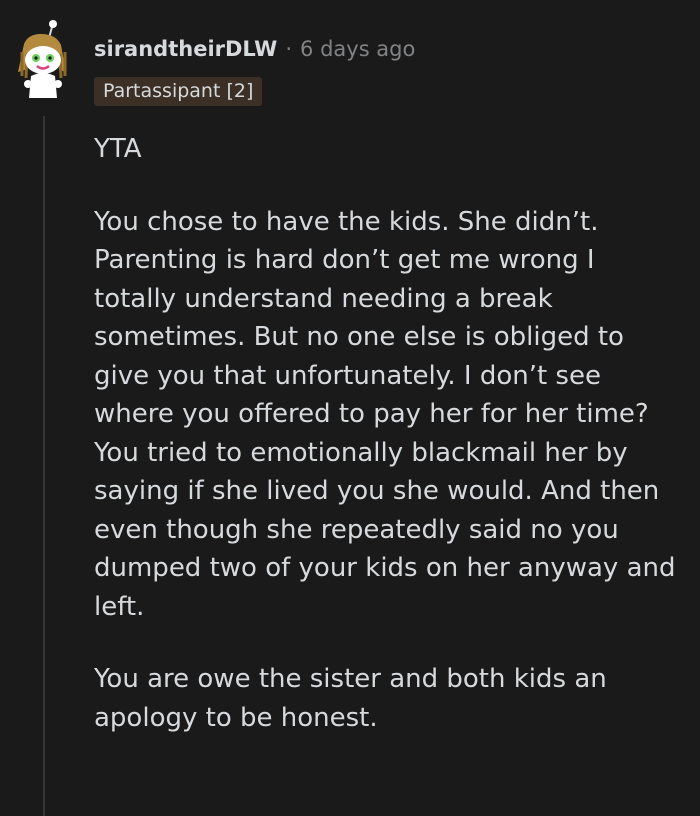 Image resolution: width=700 pixels, height=816 pixels. I want to click on snoo-avatar-icon, so click(42, 59).